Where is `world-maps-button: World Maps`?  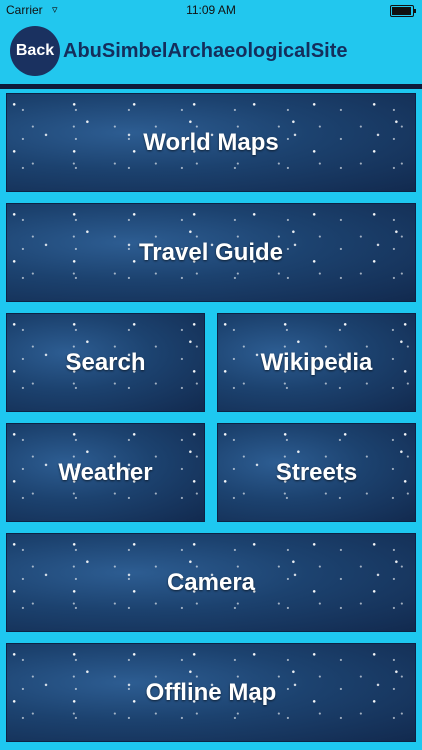
world-maps-button: World Maps is located at coordinates (211, 142).